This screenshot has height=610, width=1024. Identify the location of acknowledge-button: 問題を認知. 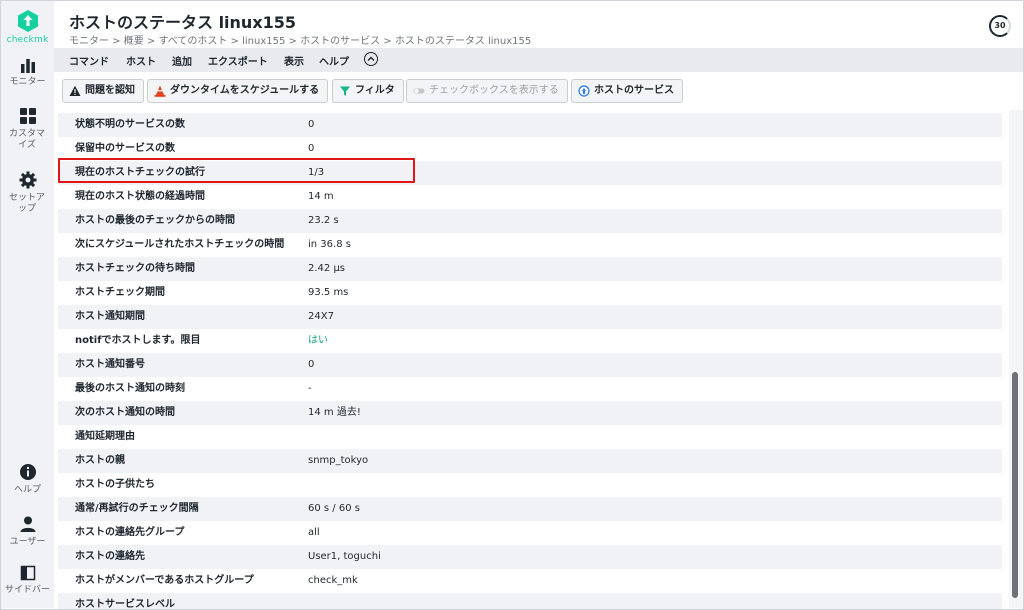
(103, 91).